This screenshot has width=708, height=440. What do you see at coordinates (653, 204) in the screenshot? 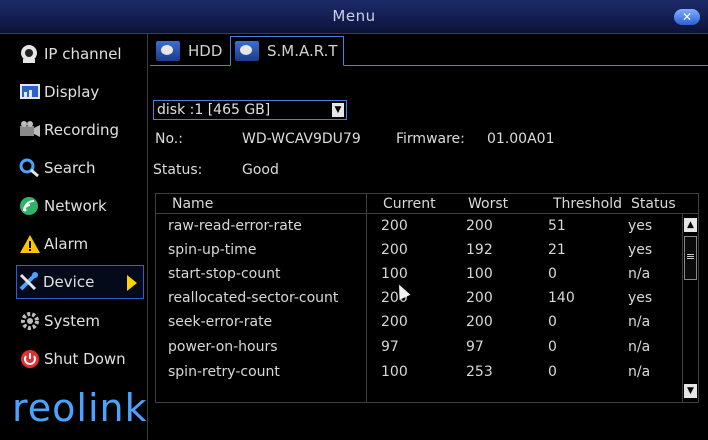
I see `column-header-status: Status` at bounding box center [653, 204].